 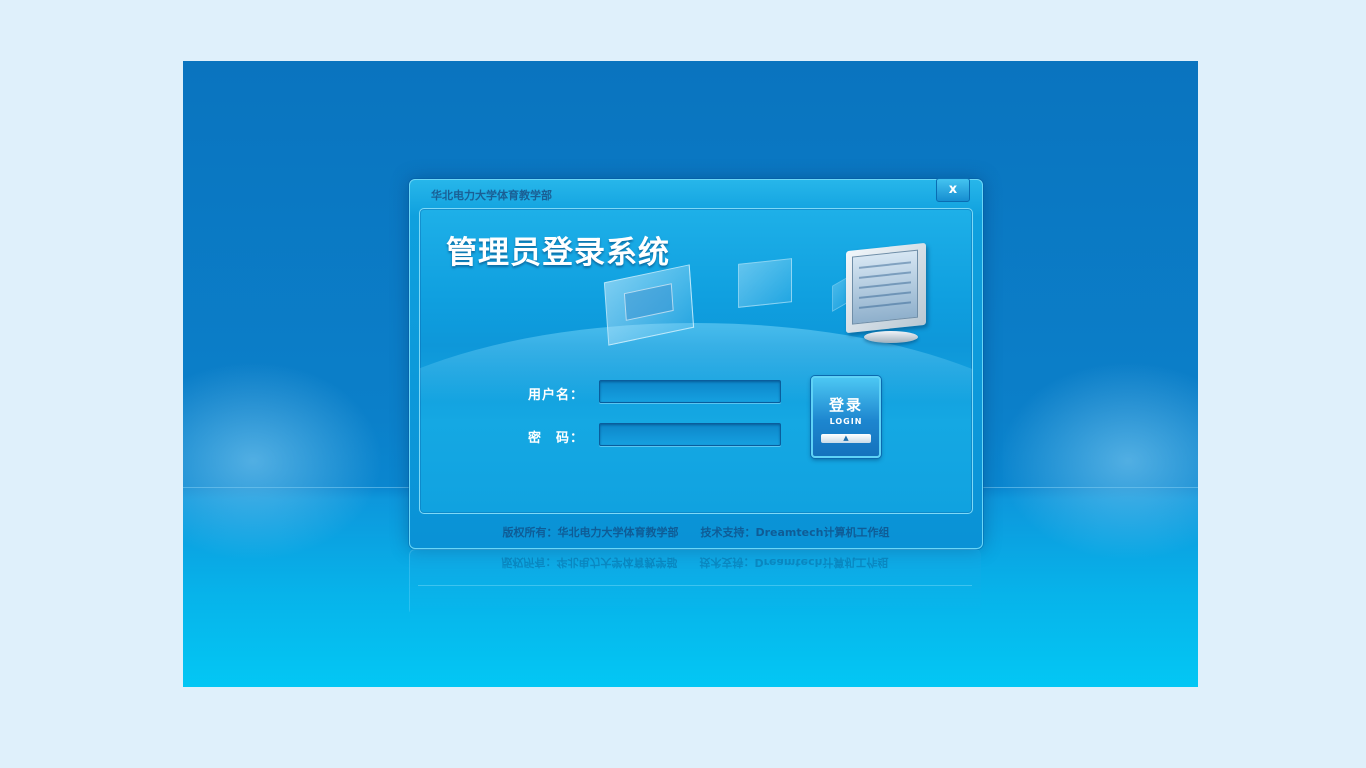 I want to click on right-light-glow, so click(x=1098, y=461).